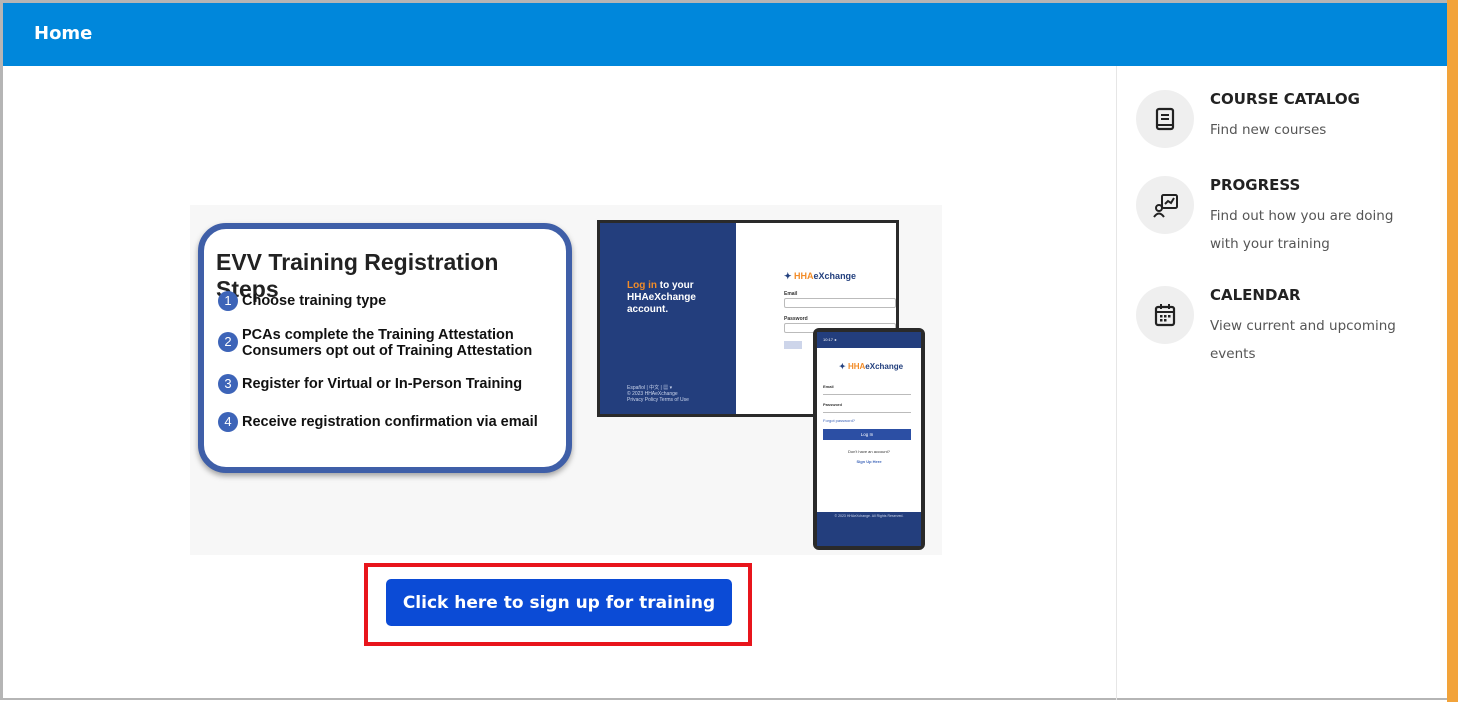 This screenshot has height=702, width=1458. Describe the element at coordinates (867, 394) in the screenshot. I see `phone-email-line` at that location.